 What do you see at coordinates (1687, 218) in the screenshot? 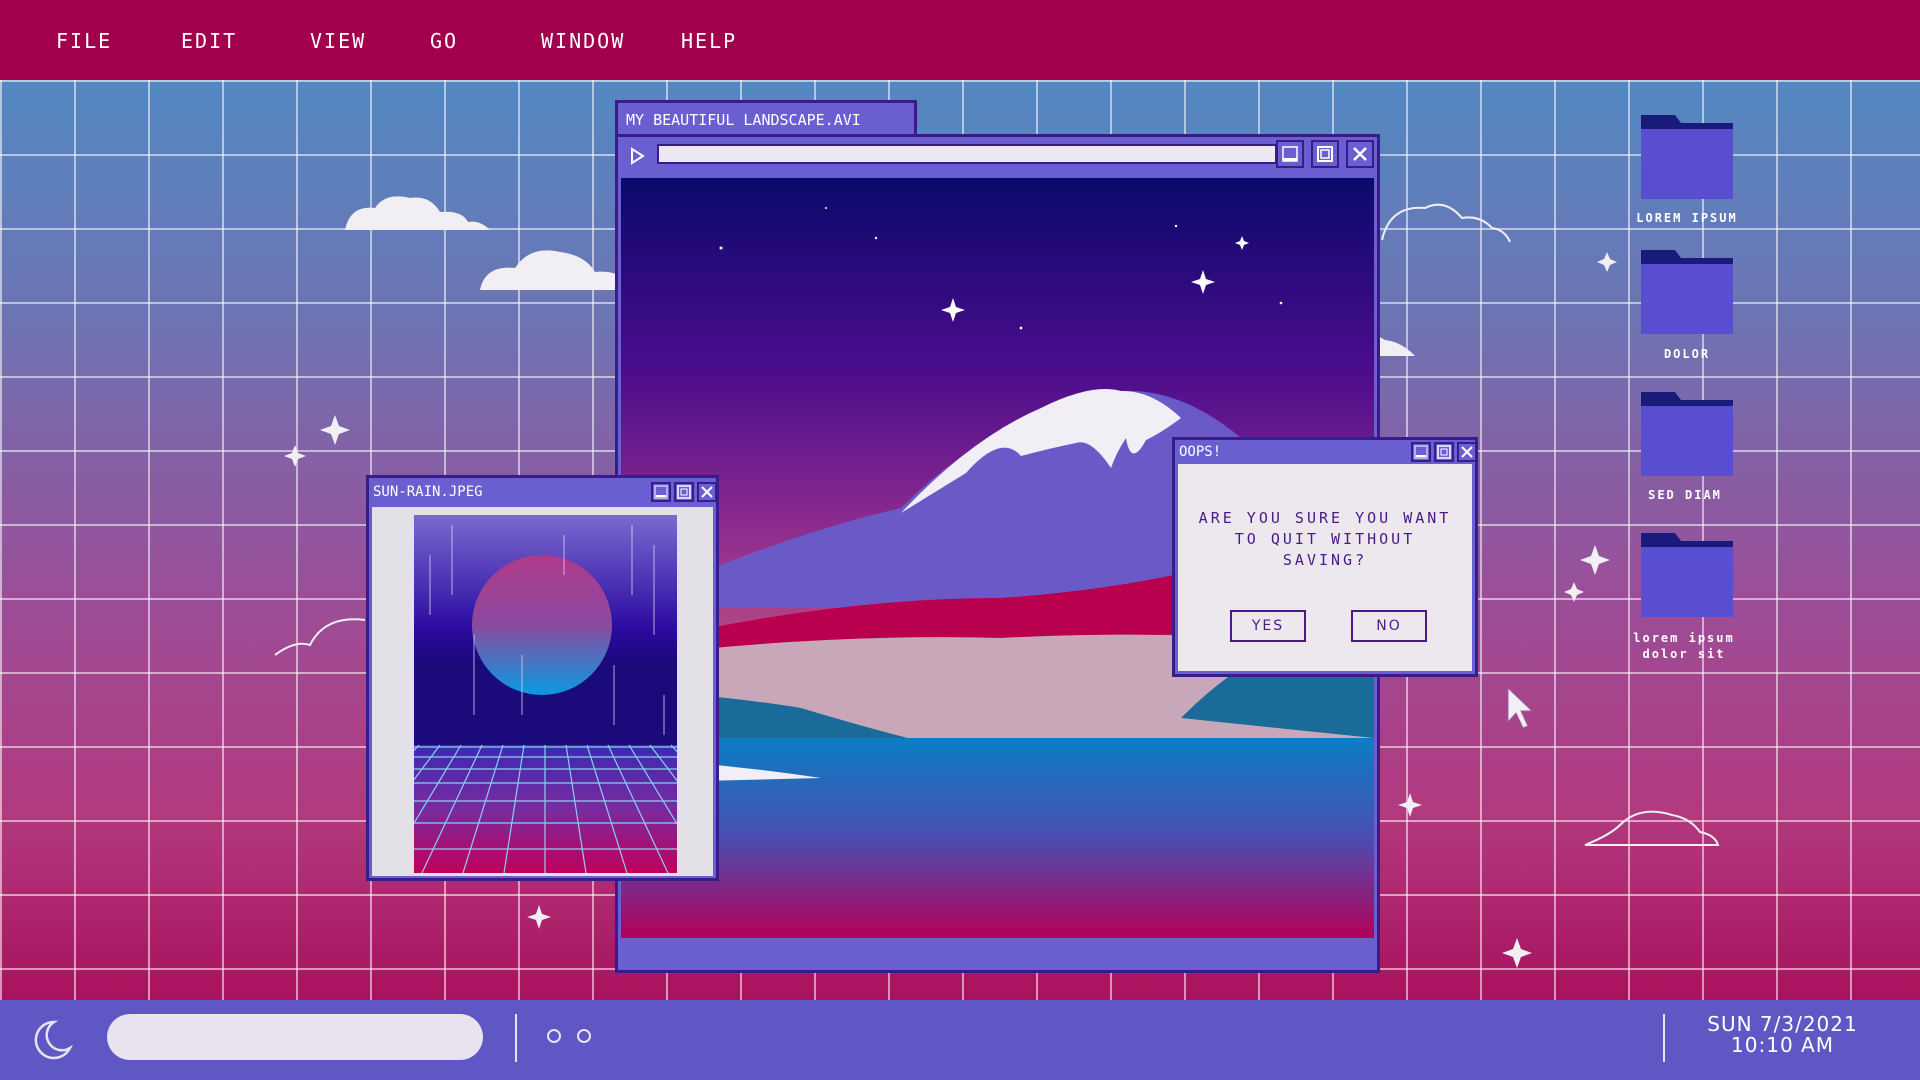
I see `folder-label-lorem-ipsum: LOREM IPSUM` at bounding box center [1687, 218].